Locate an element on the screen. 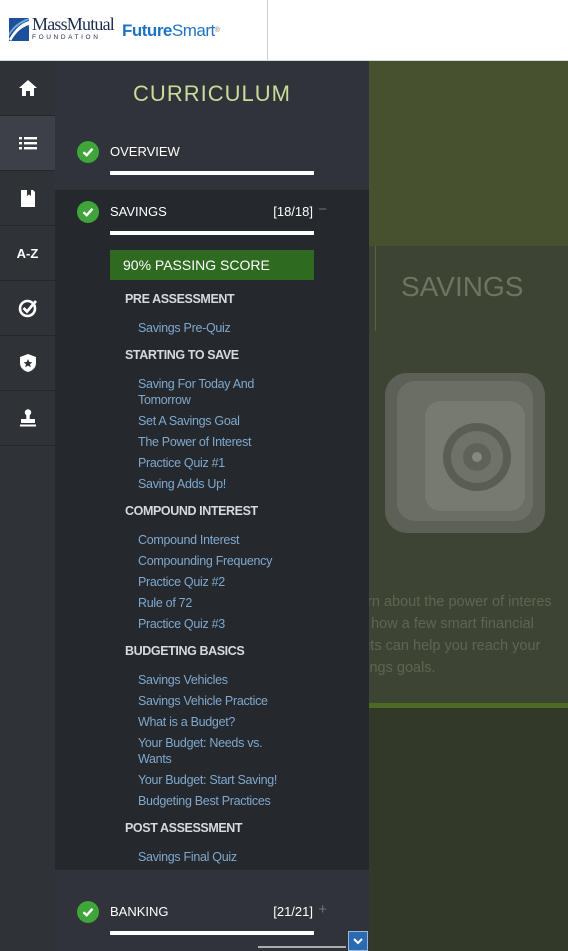 Image resolution: width=568 pixels, height=951 pixels. lesson-link: Practice Quiz #1 is located at coordinates (208, 463).